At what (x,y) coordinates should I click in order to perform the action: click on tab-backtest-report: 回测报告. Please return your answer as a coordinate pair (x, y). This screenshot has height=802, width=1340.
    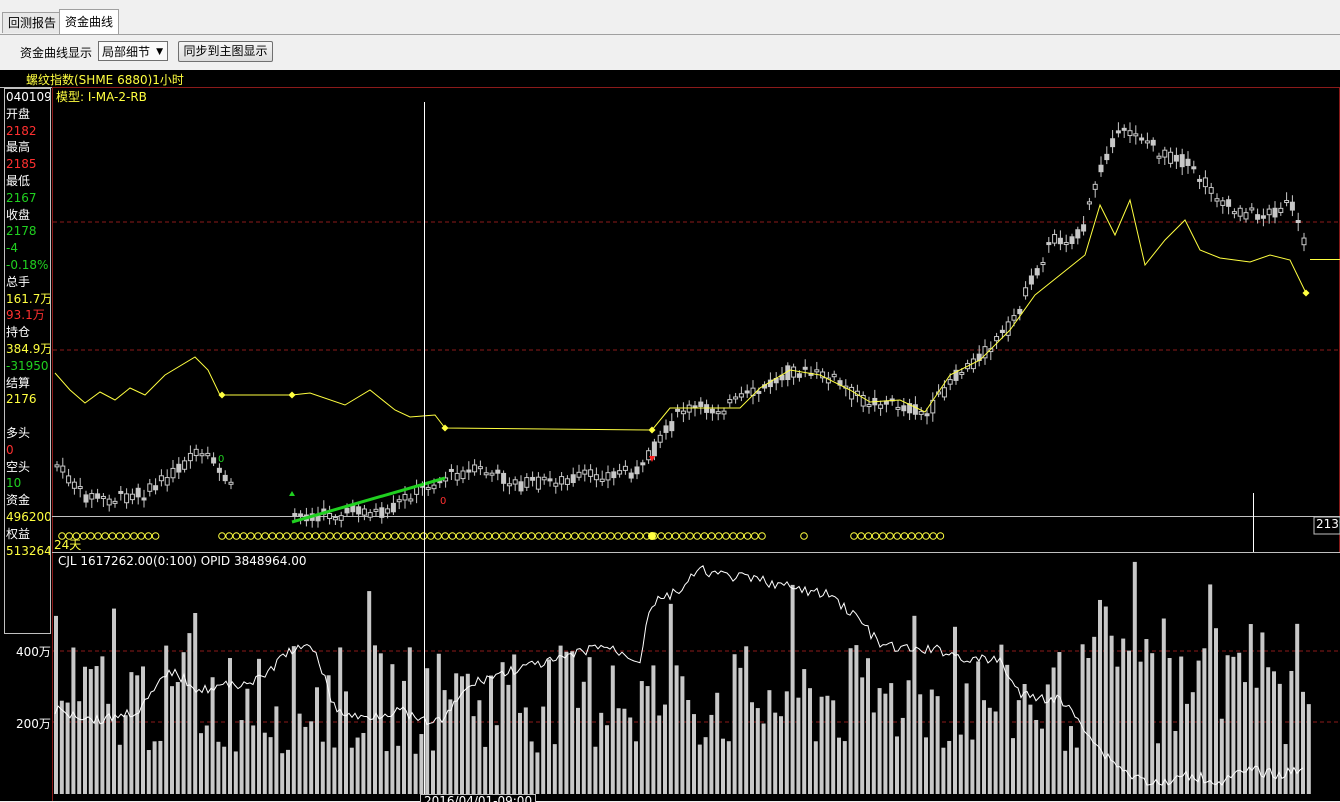
    Looking at the image, I should click on (32, 22).